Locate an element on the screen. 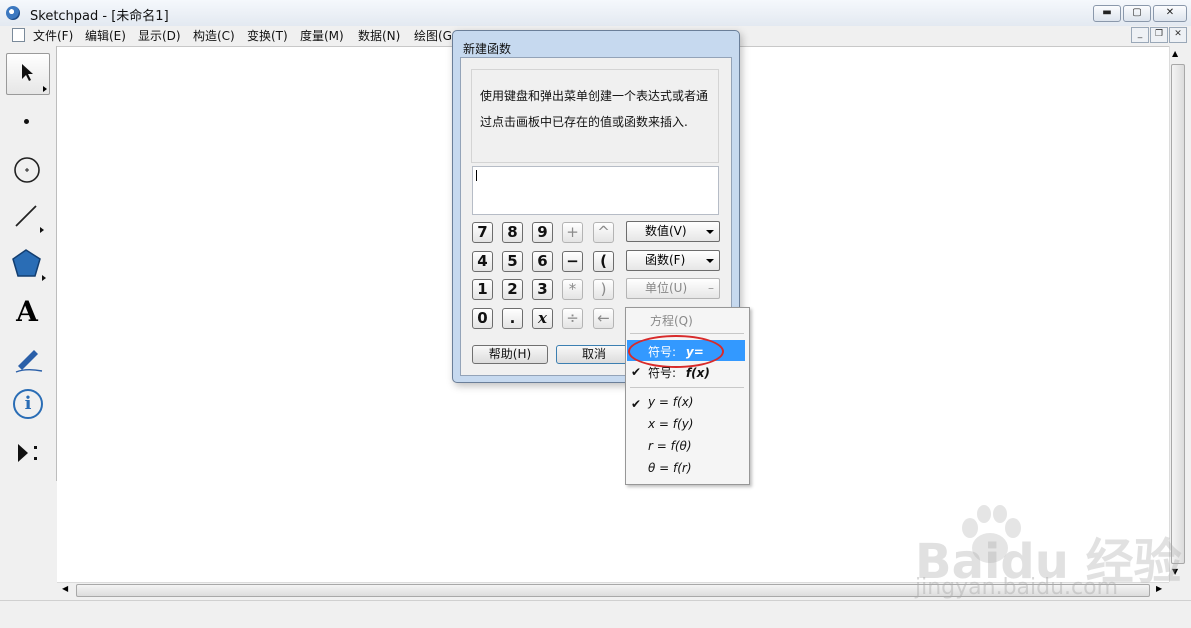 The width and height of the screenshot is (1191, 628). menu-item-r-ftheta: r = f(θ) is located at coordinates (670, 446).